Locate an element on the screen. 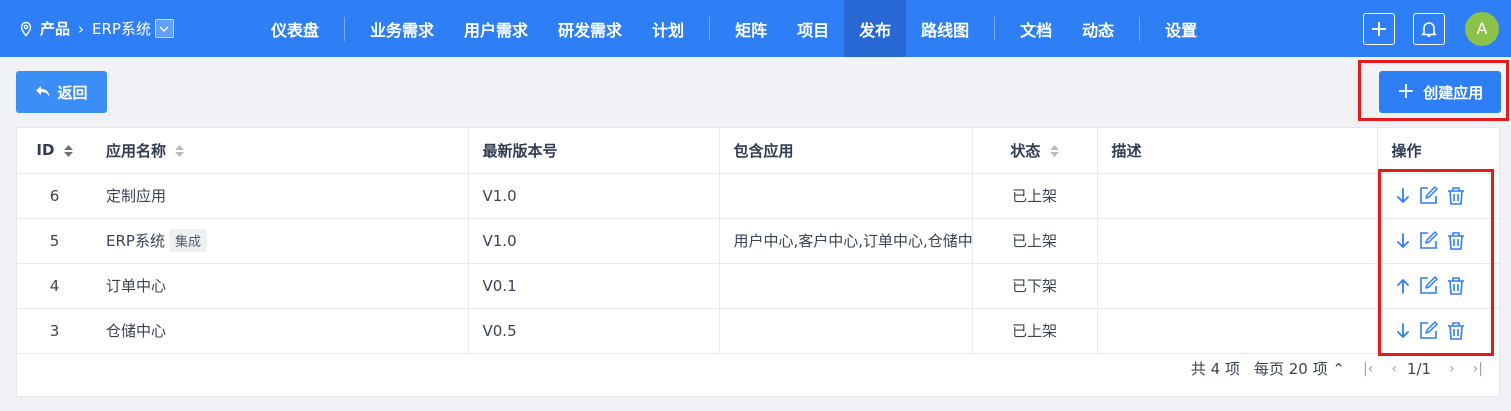 The width and height of the screenshot is (1511, 411). table-row: 4 订单中心 V0.1 已下架 is located at coordinates (759, 286).